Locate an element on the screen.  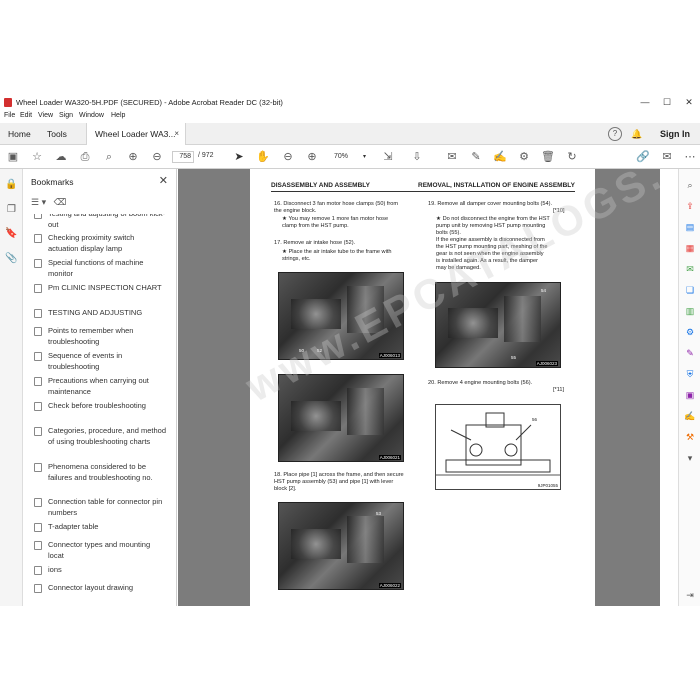
bookmark-item: Testing and adjusting of boom kick-out is located at coordinates (100, 222).